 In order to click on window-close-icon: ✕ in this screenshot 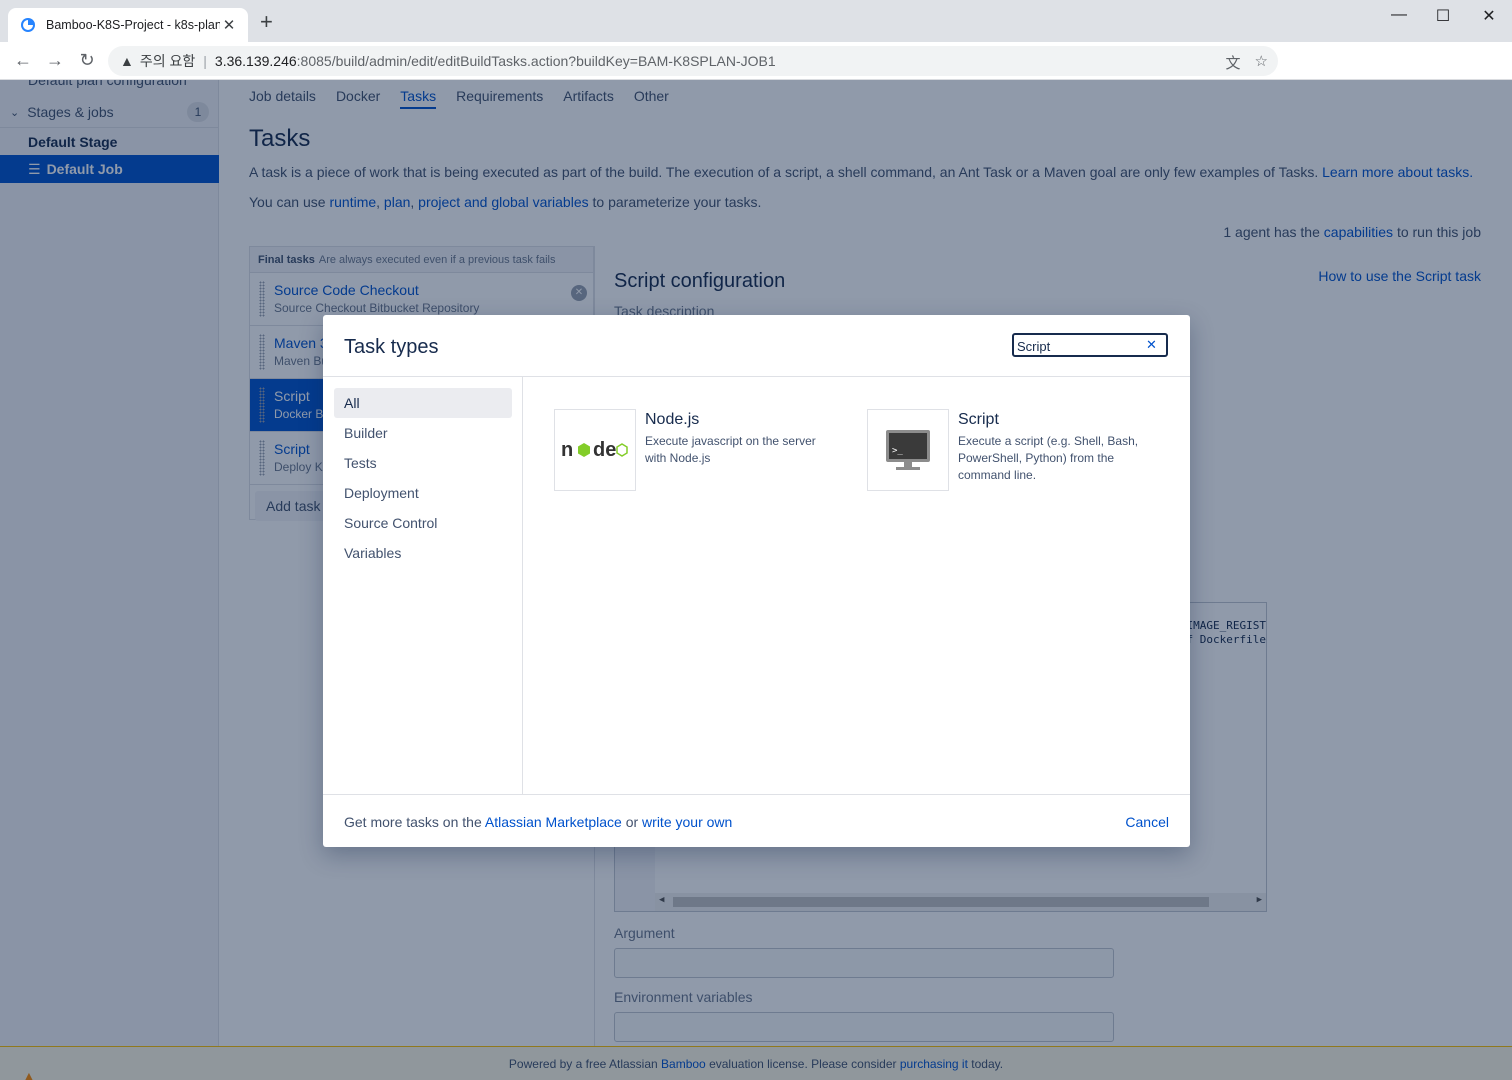, I will do `click(1489, 16)`.